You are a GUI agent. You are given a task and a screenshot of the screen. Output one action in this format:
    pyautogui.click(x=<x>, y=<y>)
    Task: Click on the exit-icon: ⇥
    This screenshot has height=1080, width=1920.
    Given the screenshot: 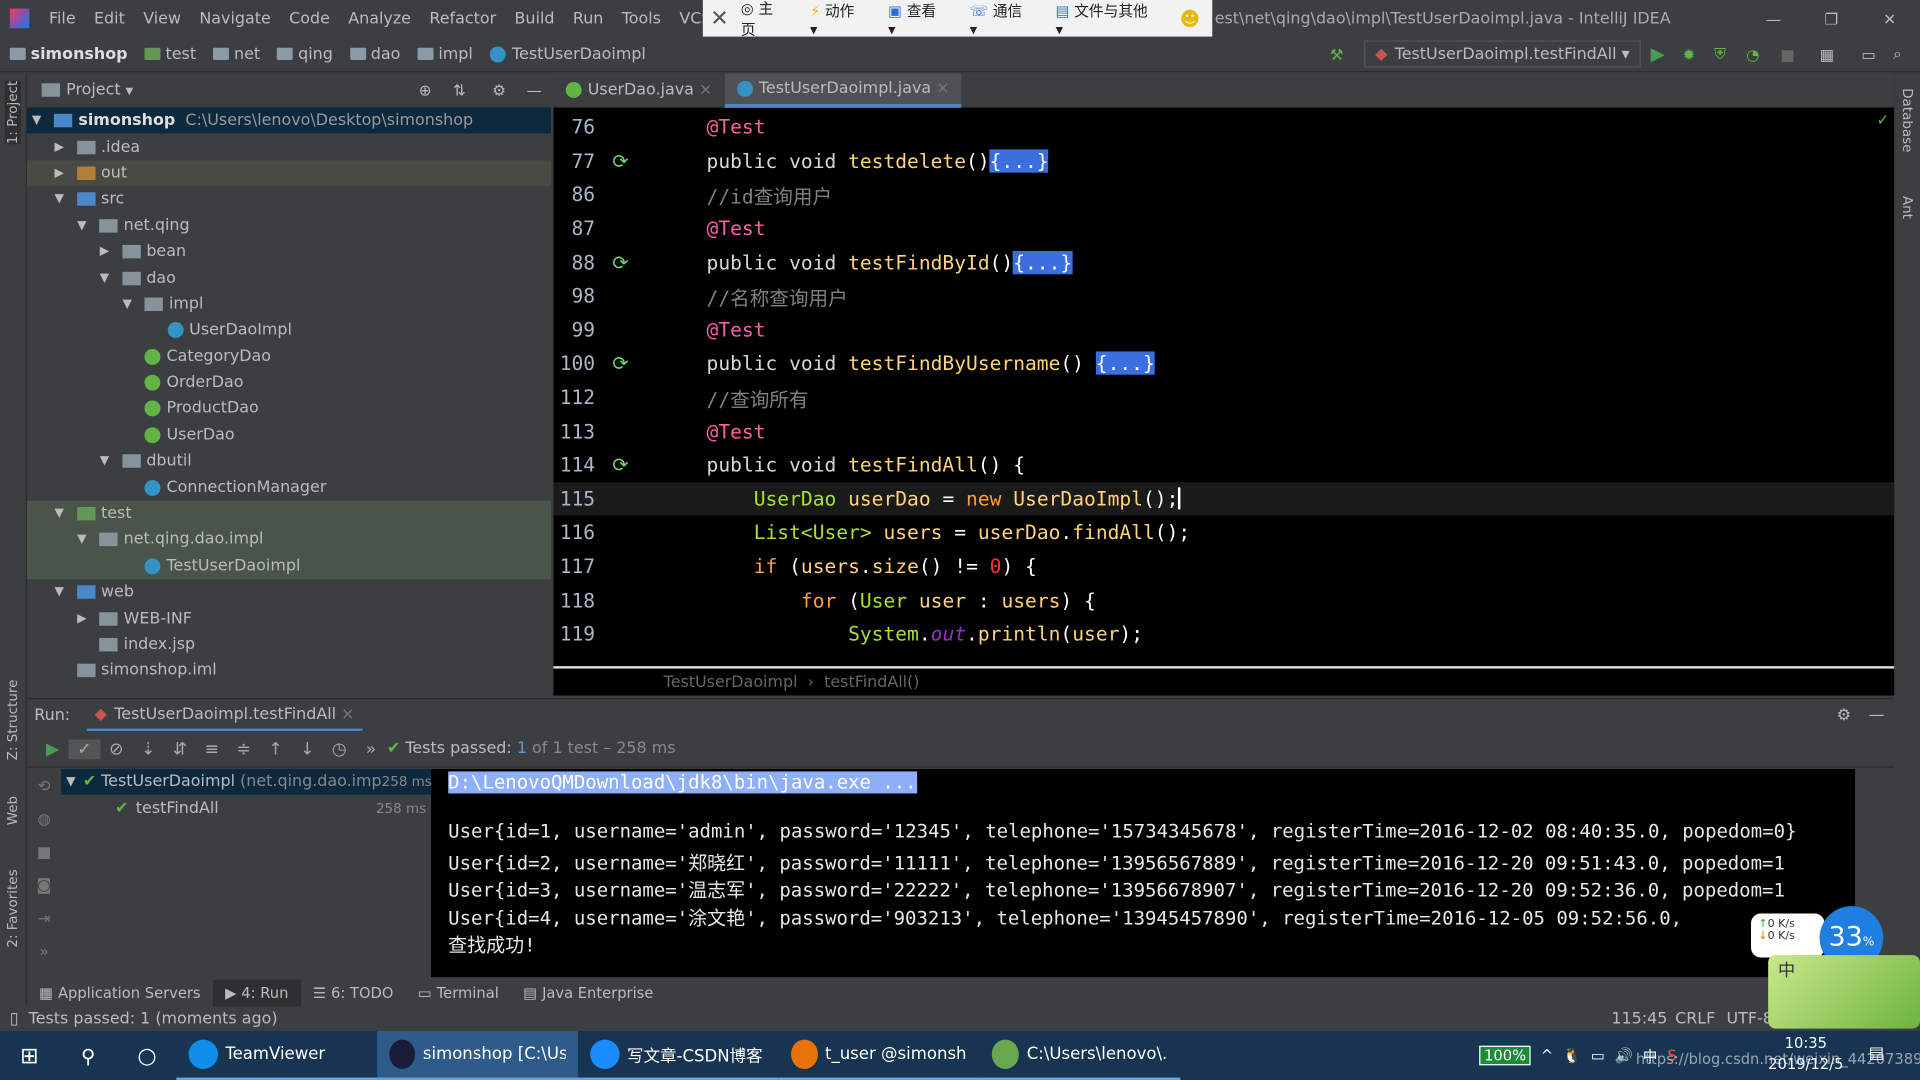 What is the action you would take?
    pyautogui.click(x=44, y=917)
    